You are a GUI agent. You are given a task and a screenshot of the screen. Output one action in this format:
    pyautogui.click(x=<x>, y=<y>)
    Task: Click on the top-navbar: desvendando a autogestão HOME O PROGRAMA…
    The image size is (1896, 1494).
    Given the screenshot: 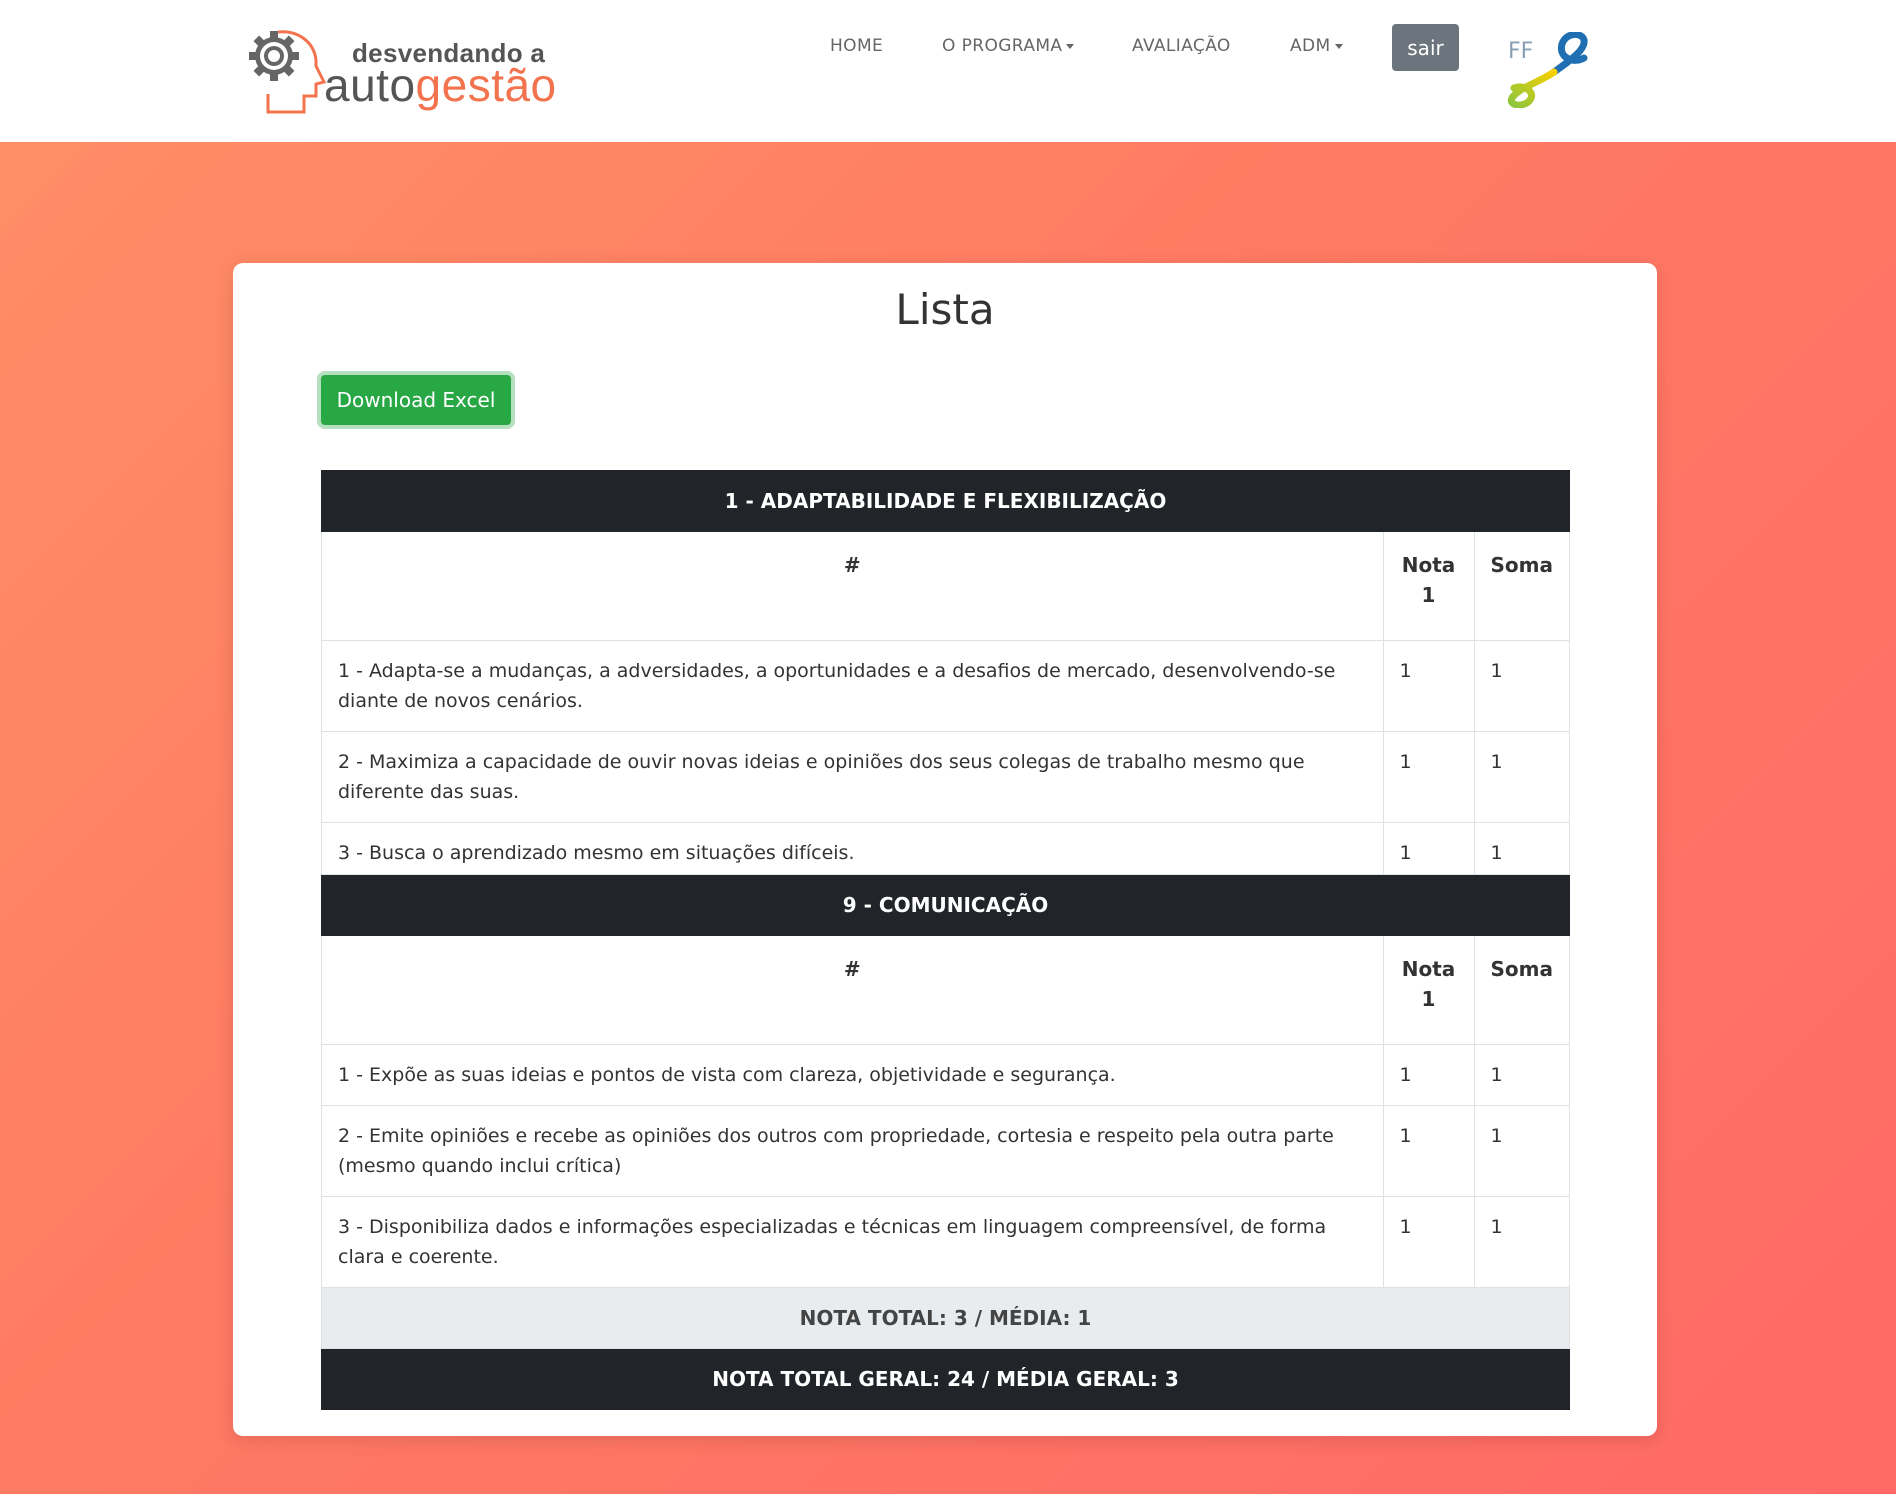 What is the action you would take?
    pyautogui.click(x=948, y=71)
    